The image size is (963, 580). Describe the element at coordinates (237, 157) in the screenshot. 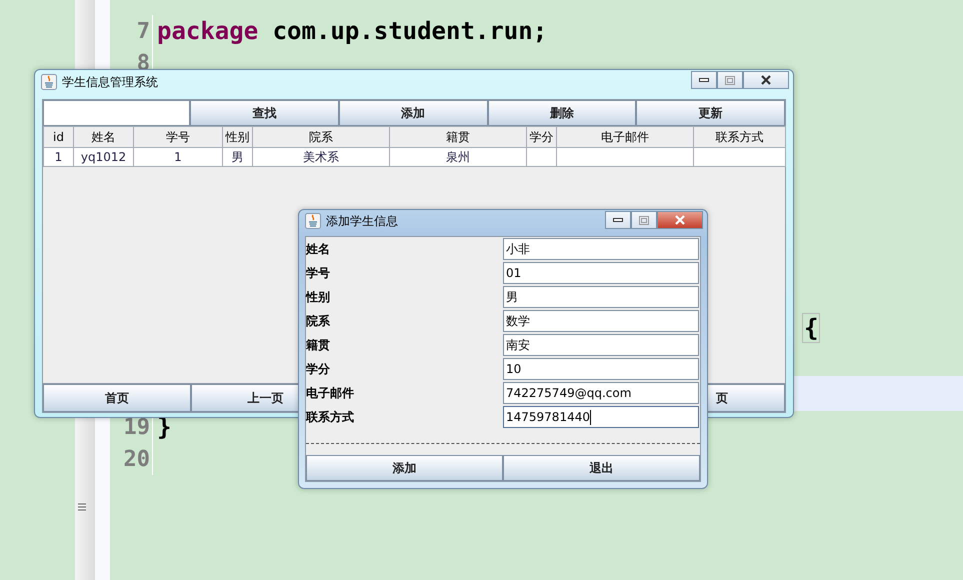

I see `table-cell: 男` at that location.